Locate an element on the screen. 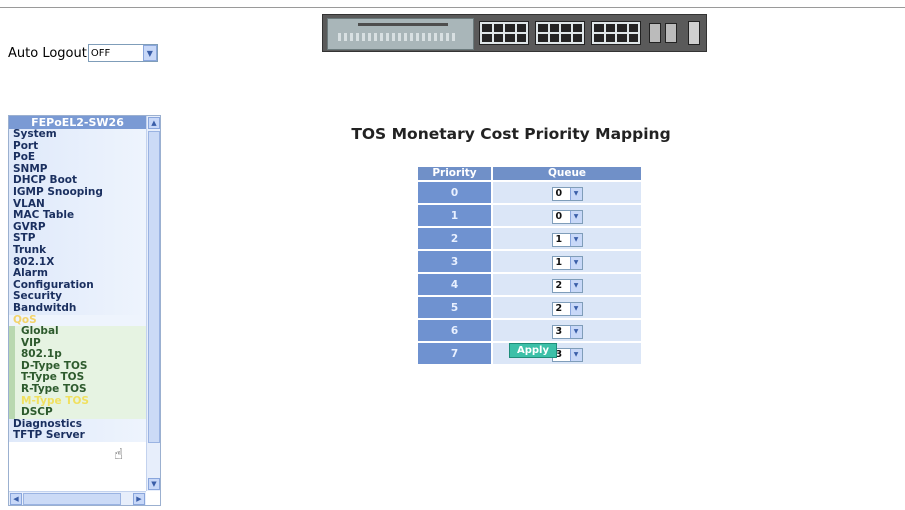  queue-select: 3 ▼ is located at coordinates (567, 331).